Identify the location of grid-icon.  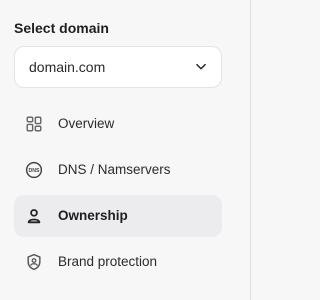
(34, 124).